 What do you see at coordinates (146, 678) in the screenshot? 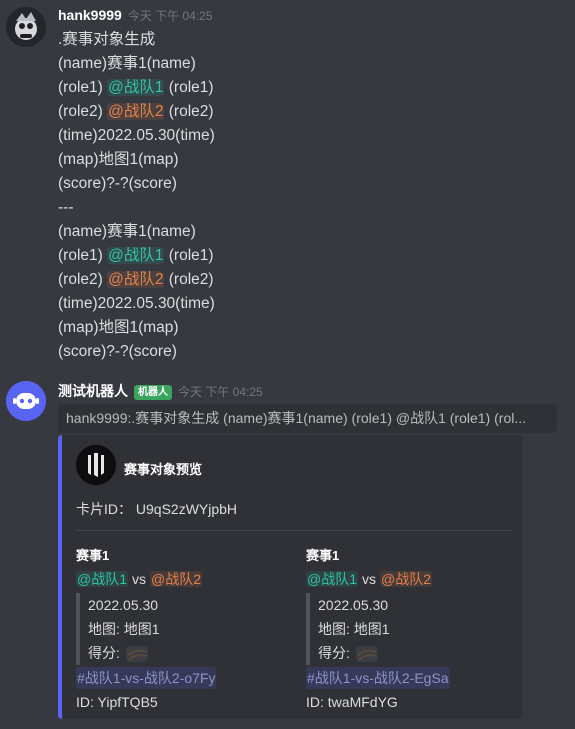
I see `channel-link: #战队1-vs-战队2-o7Fy` at bounding box center [146, 678].